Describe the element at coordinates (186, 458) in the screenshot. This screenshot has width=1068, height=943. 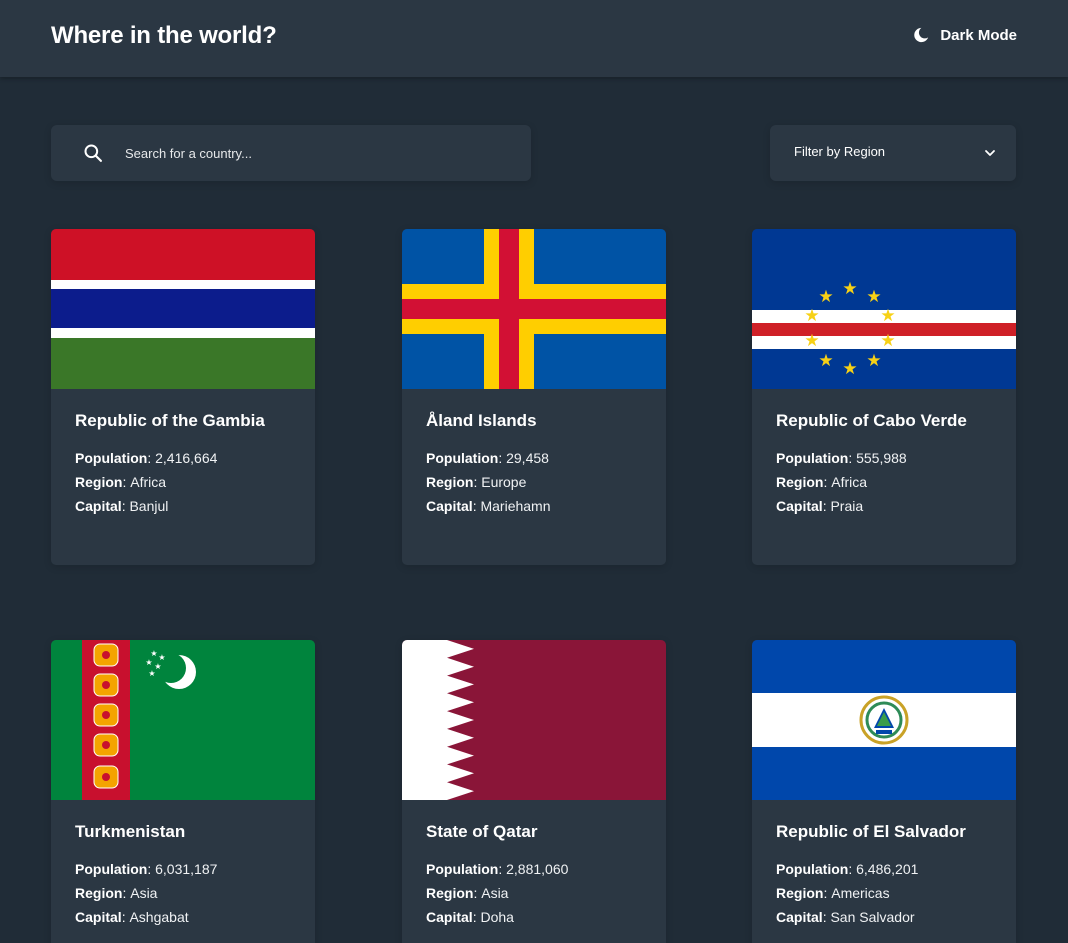
I see `population-value: 2,416,664` at that location.